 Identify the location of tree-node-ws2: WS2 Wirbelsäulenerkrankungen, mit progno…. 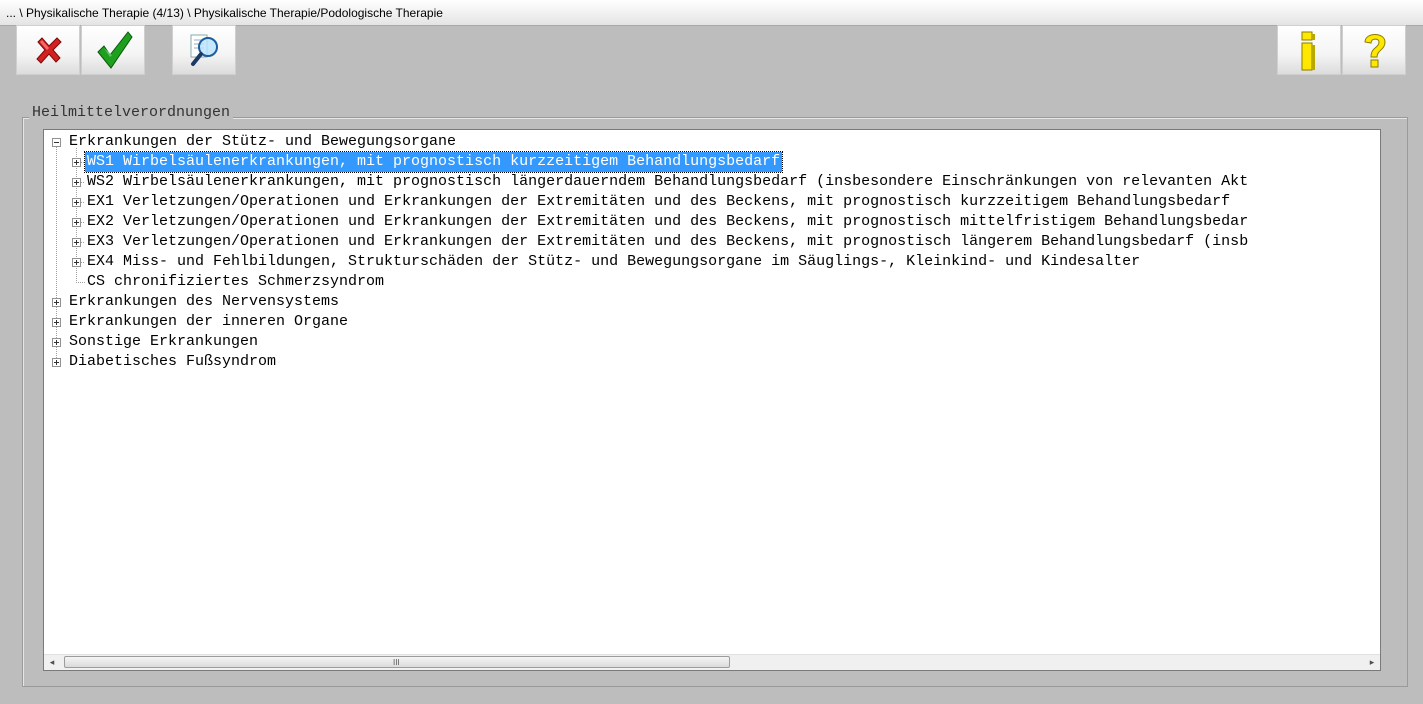
(712, 182).